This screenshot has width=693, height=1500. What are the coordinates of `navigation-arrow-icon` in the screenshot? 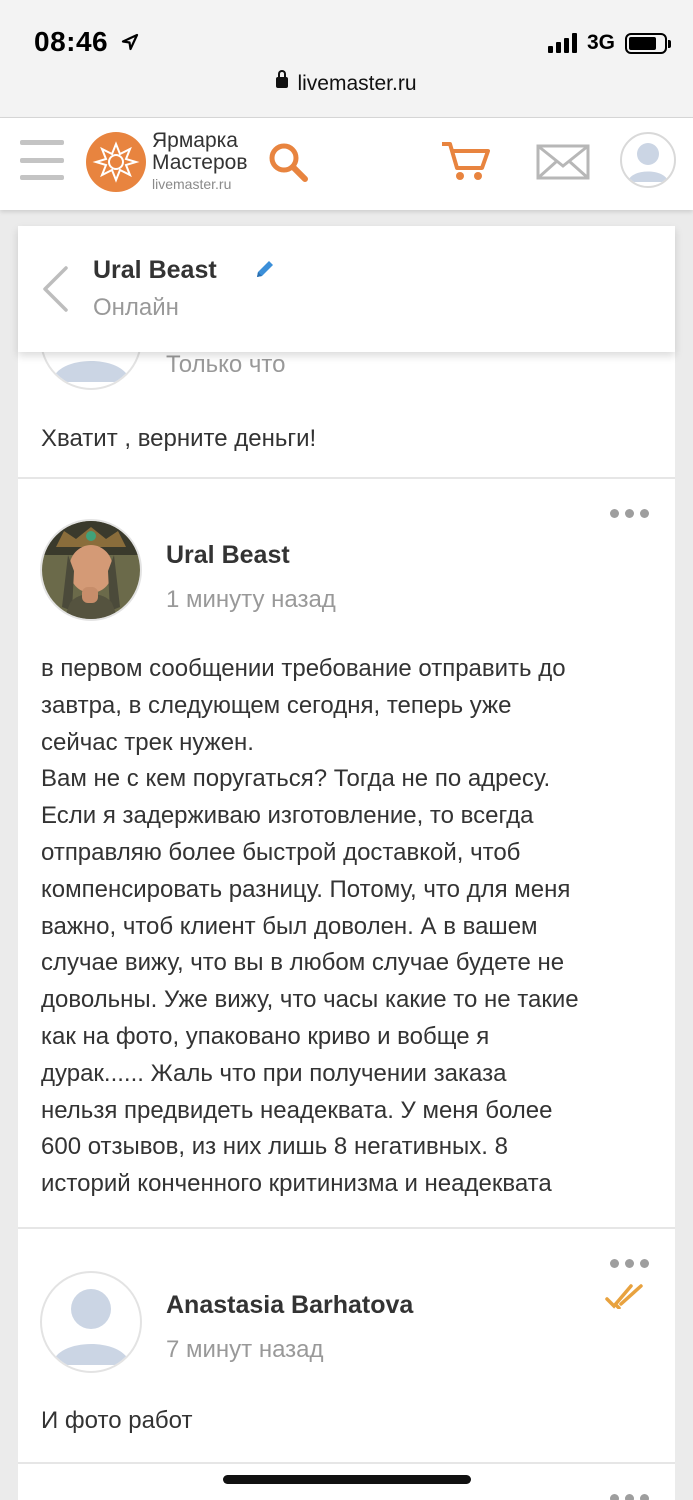 It's located at (130, 44).